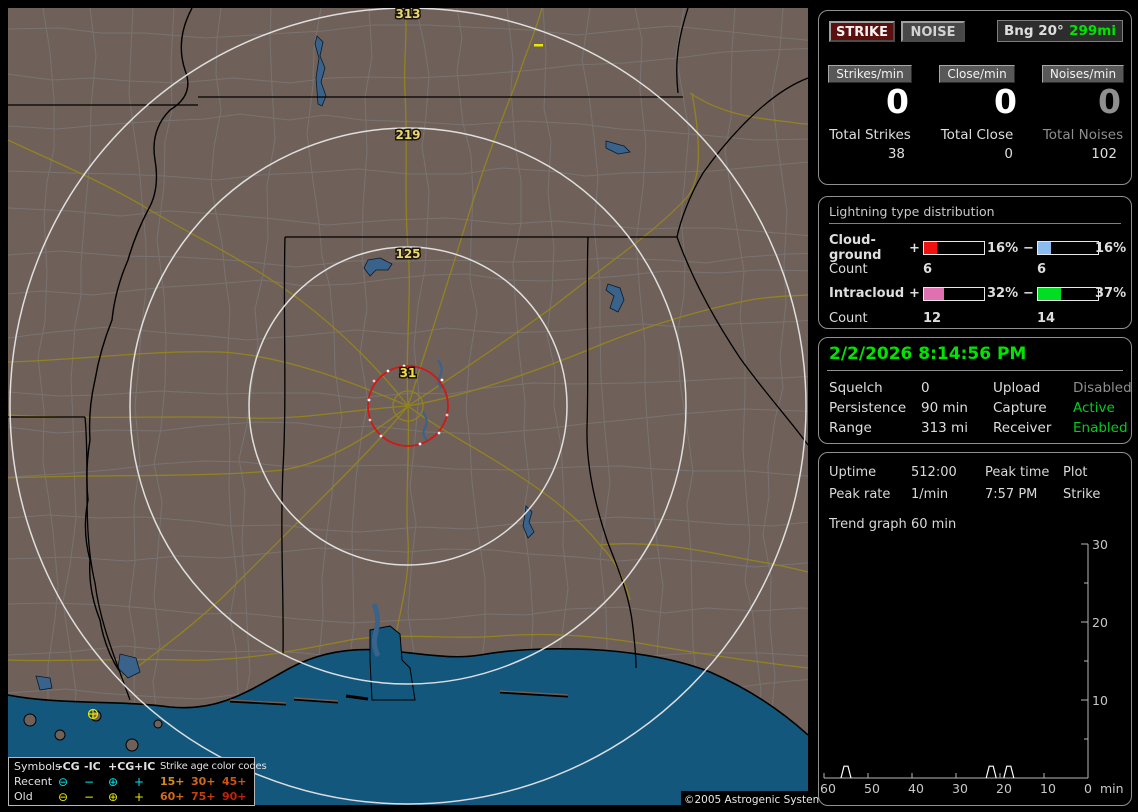 The height and width of the screenshot is (812, 1138). Describe the element at coordinates (1049, 293) in the screenshot. I see `ic-negative-bar-fill` at that location.